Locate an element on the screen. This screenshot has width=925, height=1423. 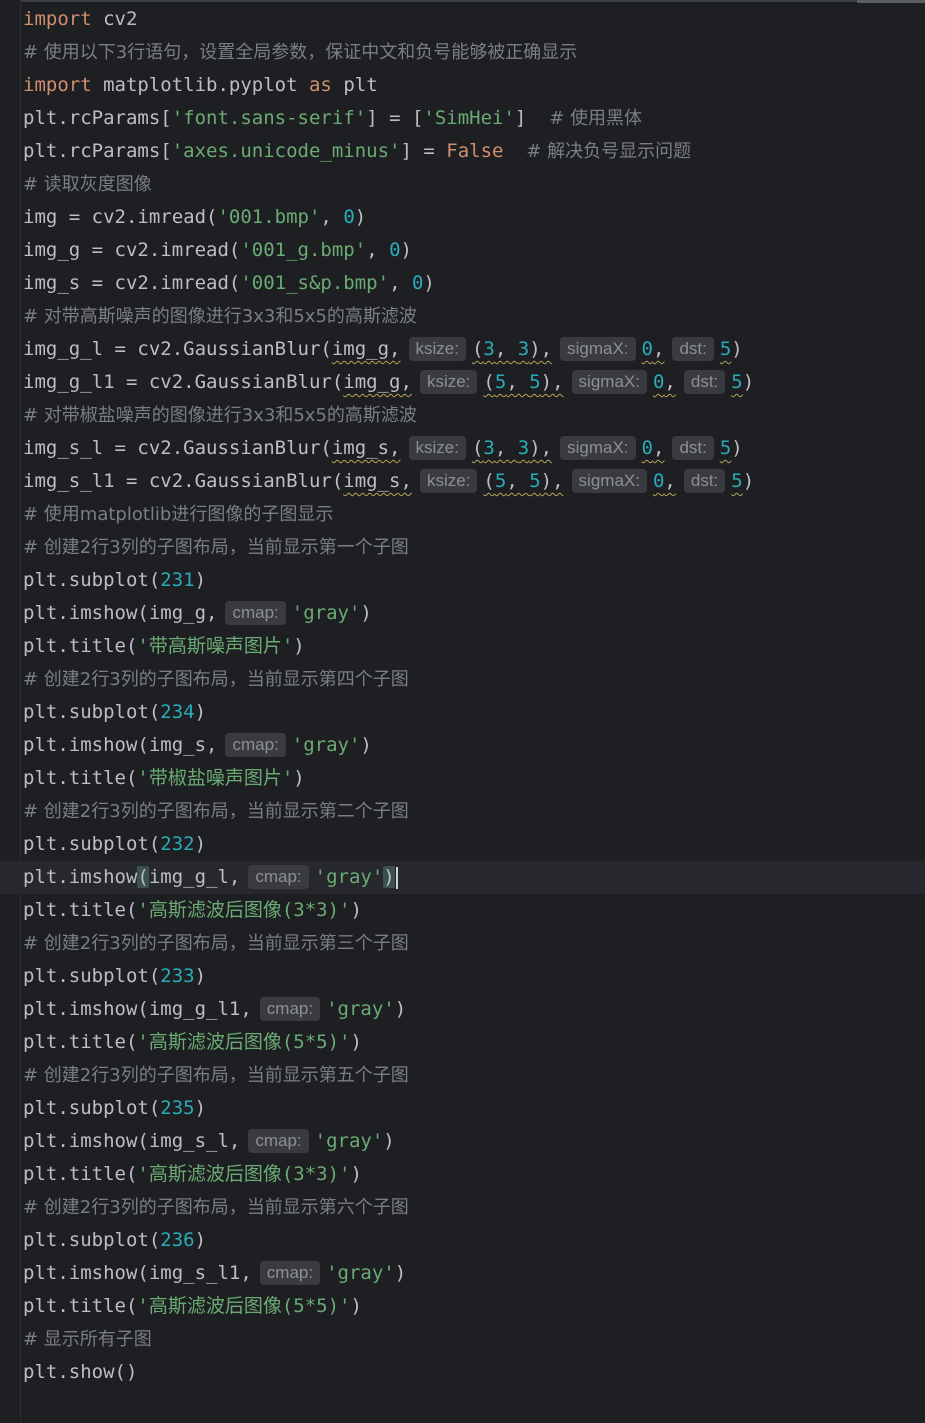
code-token: , is located at coordinates (670, 382).